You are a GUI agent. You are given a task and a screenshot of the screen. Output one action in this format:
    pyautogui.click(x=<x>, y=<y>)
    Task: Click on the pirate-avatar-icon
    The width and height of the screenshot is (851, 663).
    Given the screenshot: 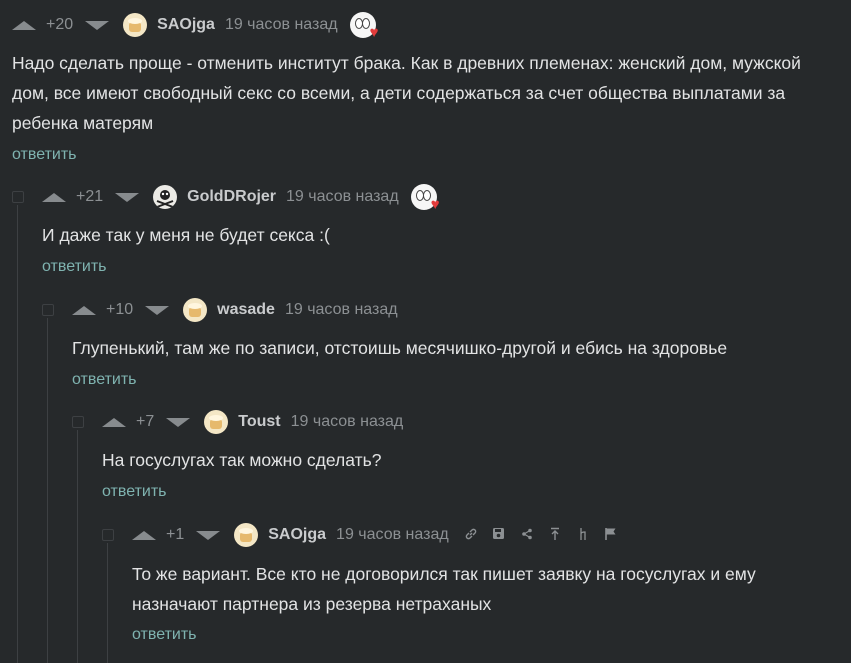 What is the action you would take?
    pyautogui.click(x=165, y=197)
    